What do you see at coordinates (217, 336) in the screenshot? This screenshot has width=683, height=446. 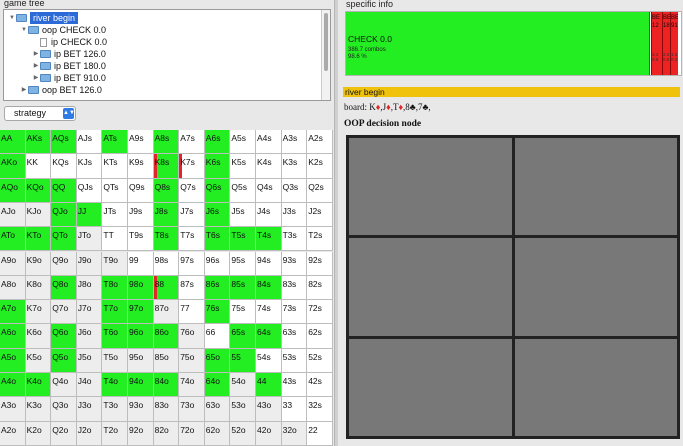 I see `hand-cell: 66` at bounding box center [217, 336].